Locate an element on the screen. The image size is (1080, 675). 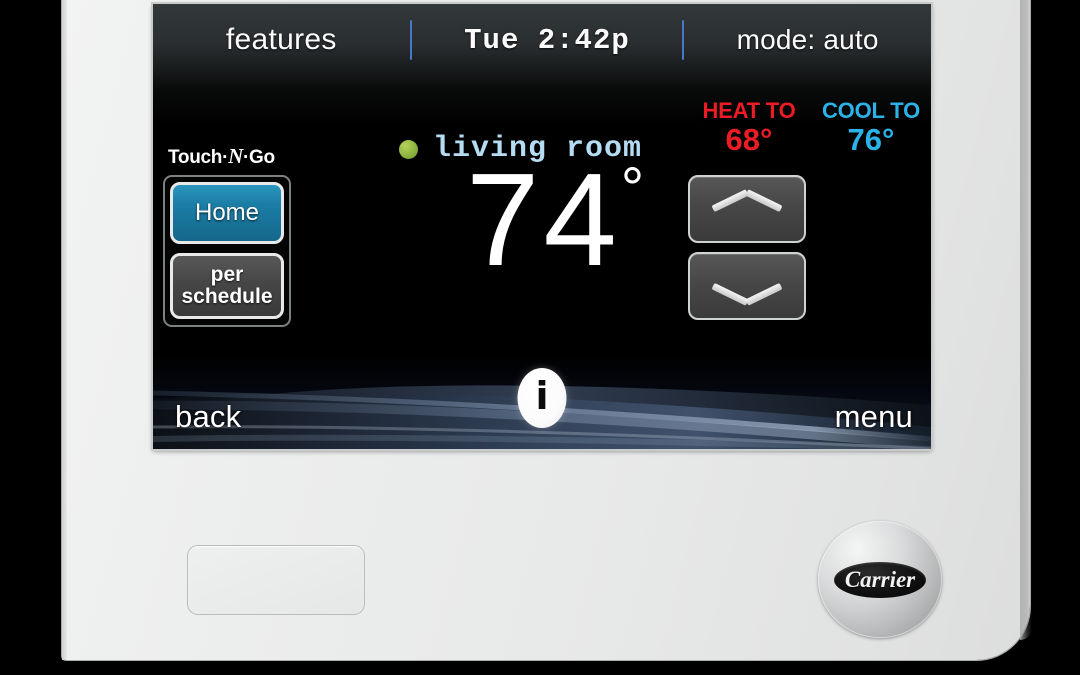
chevron-down-icon is located at coordinates (747, 286).